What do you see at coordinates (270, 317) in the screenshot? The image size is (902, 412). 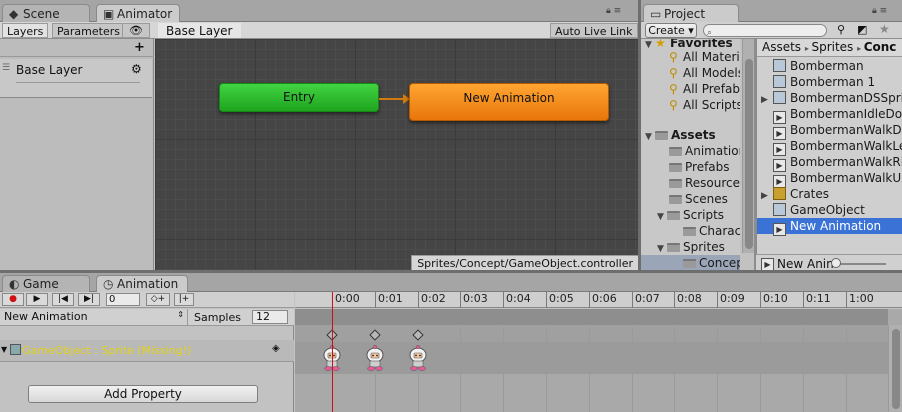 I see `samples-field: 12` at bounding box center [270, 317].